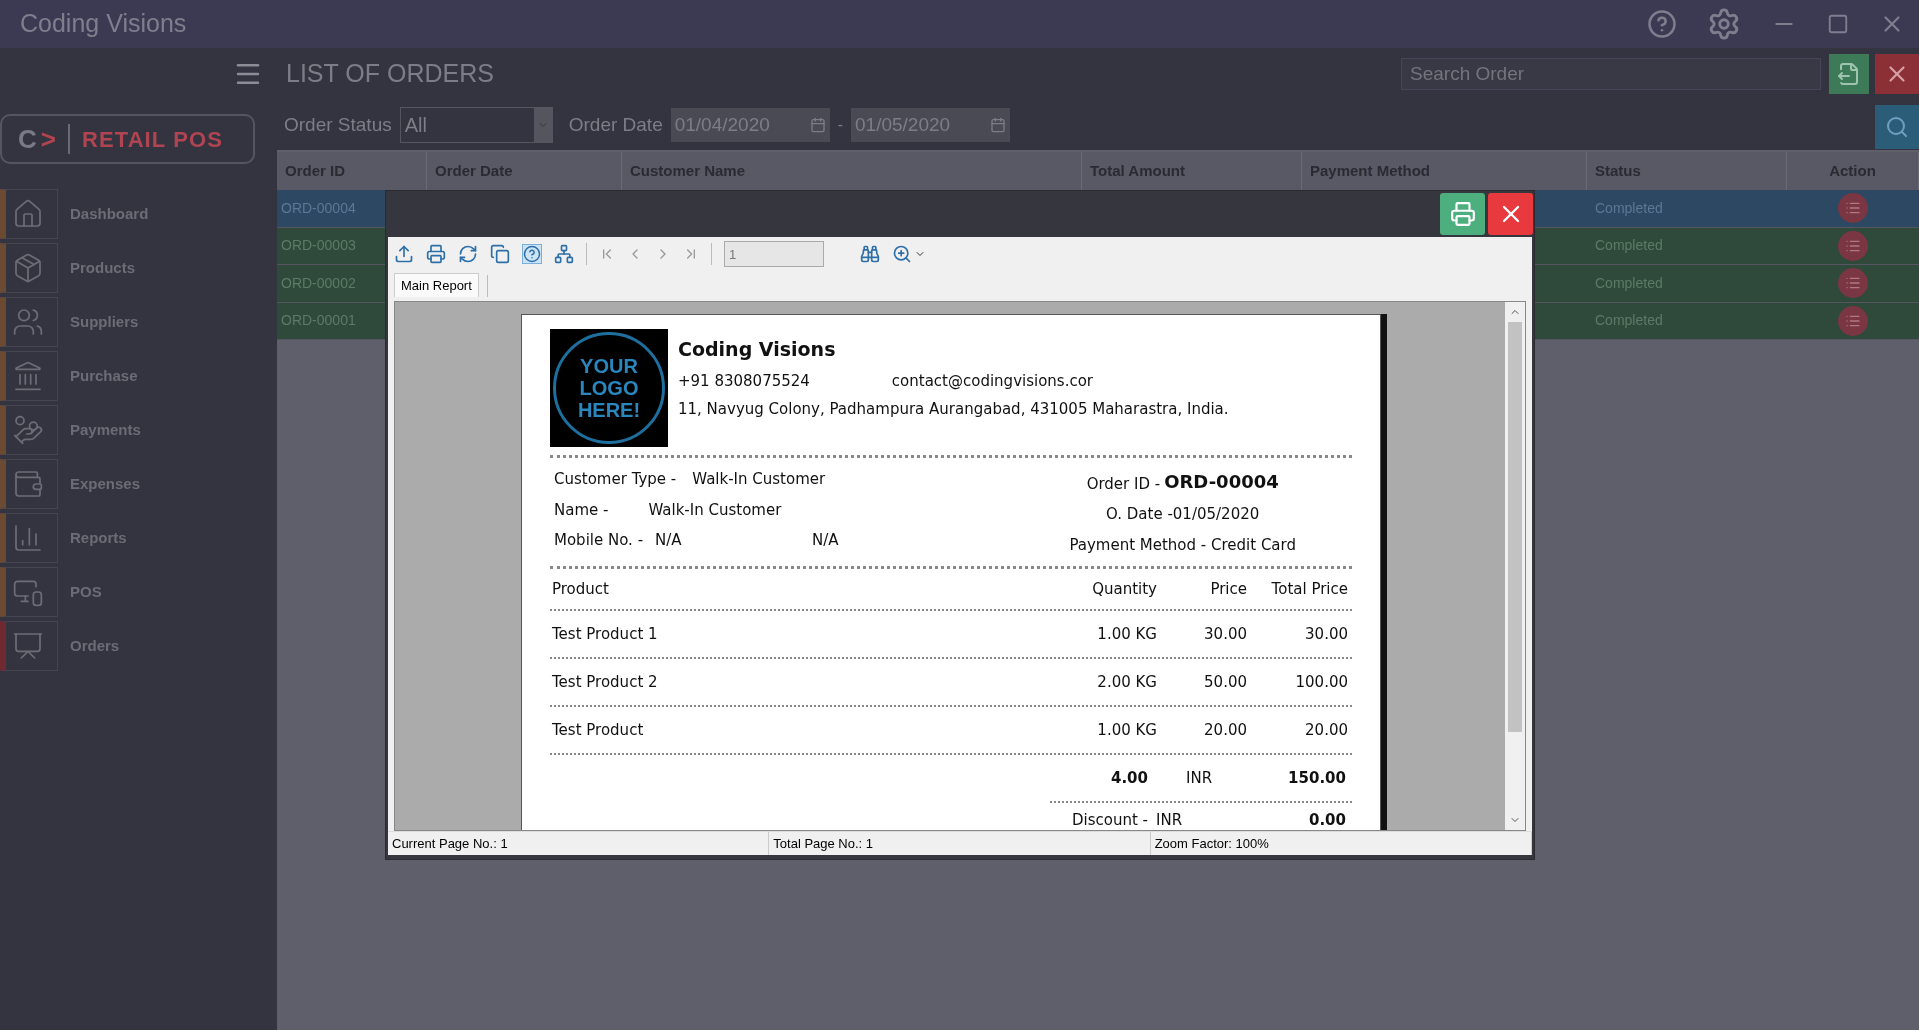  What do you see at coordinates (599, 540) in the screenshot?
I see `field-label: Mobile No. -` at bounding box center [599, 540].